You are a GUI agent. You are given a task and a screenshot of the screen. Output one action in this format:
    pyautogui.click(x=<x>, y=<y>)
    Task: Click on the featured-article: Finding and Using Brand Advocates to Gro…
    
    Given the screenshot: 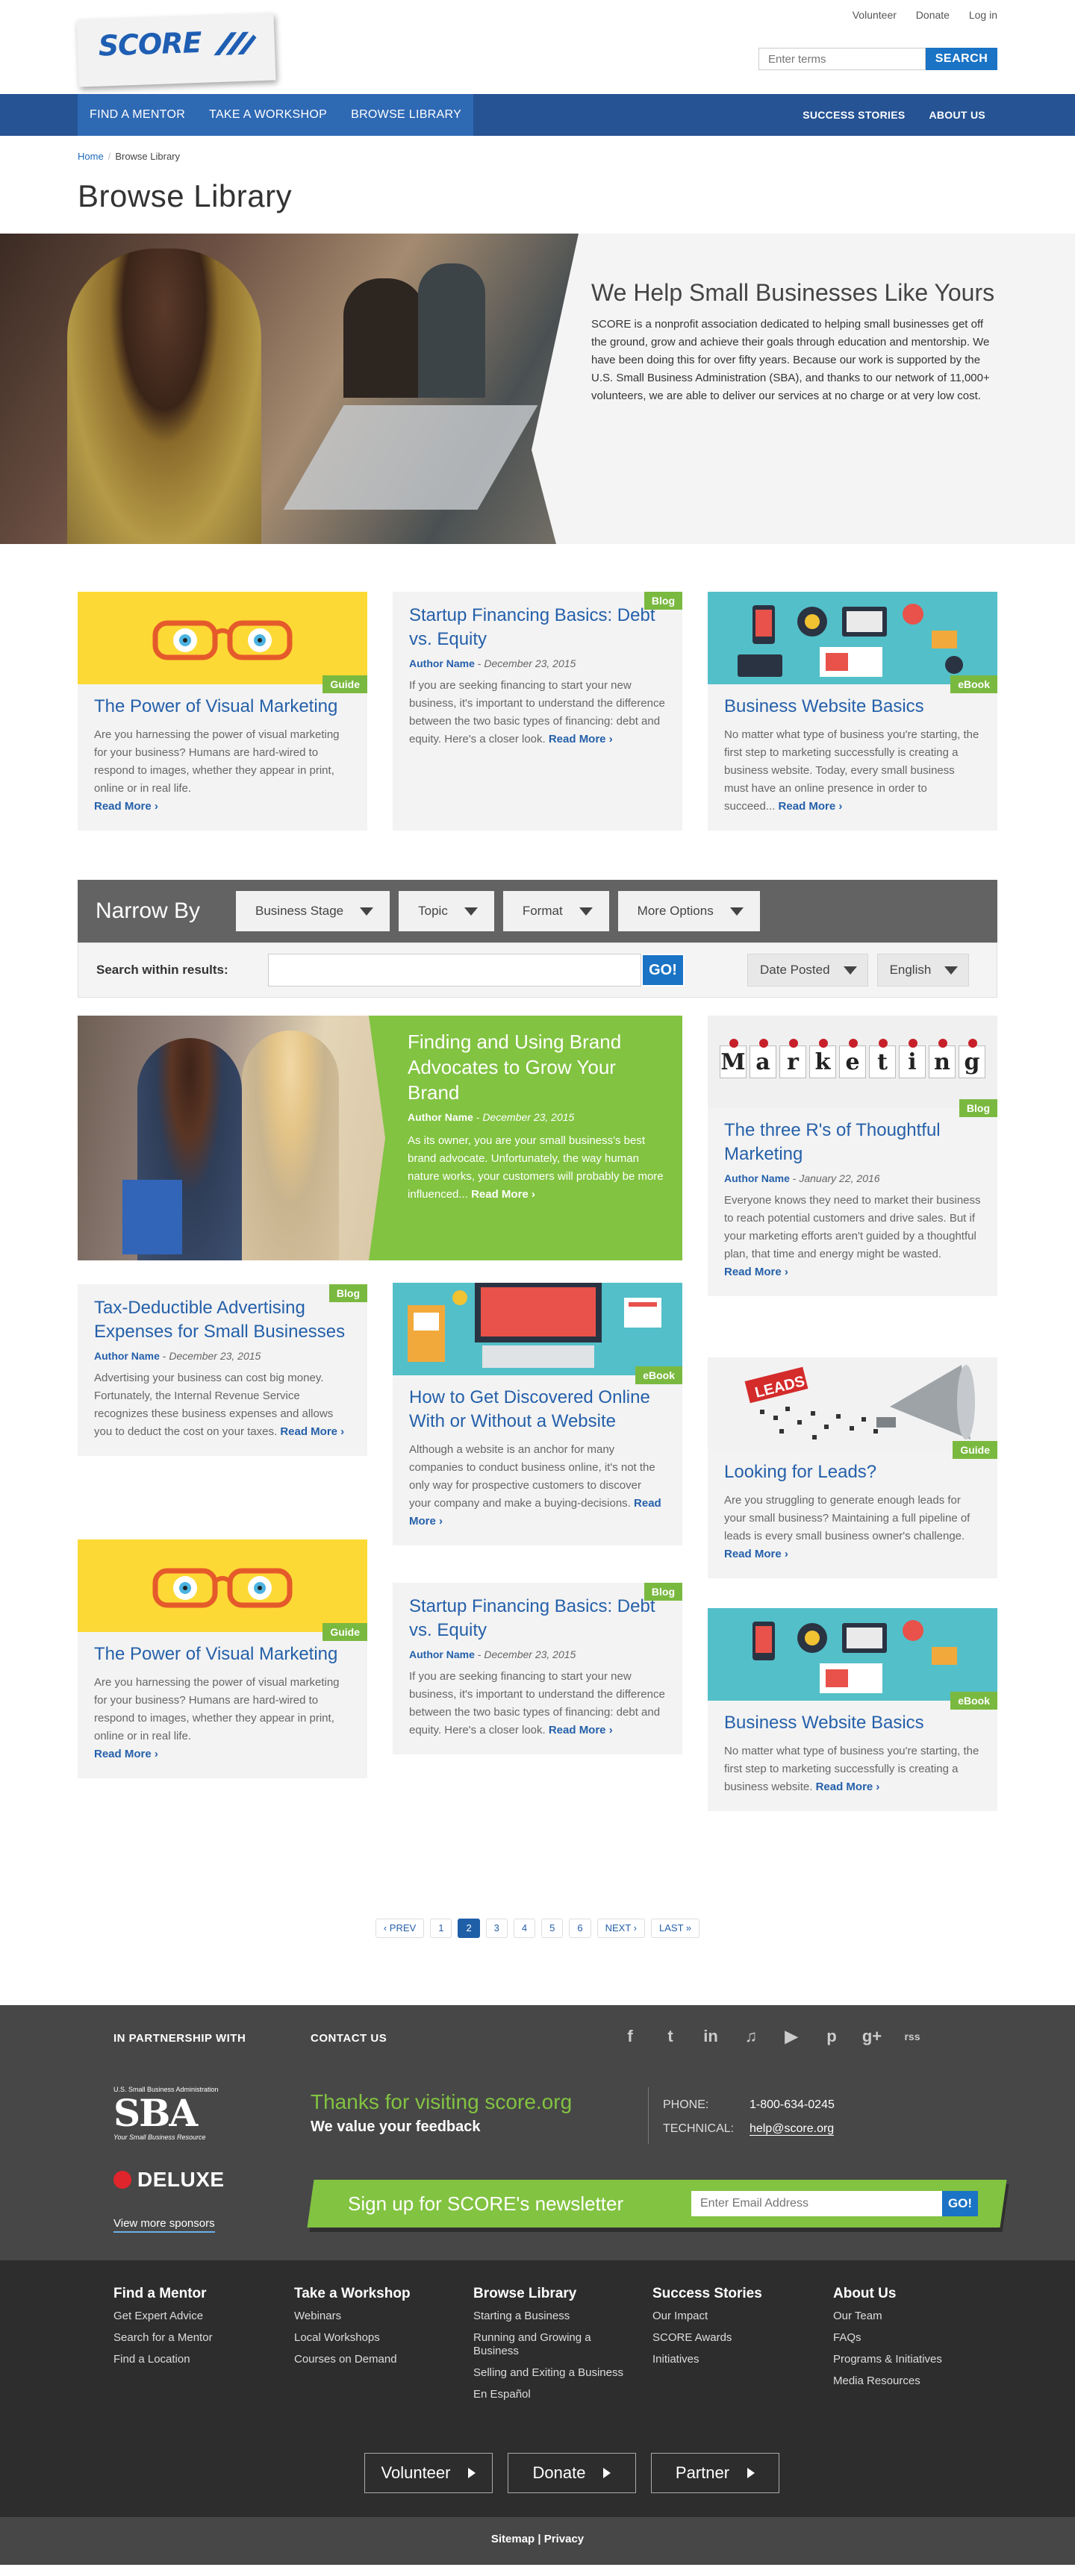 What is the action you would take?
    pyautogui.click(x=380, y=1138)
    